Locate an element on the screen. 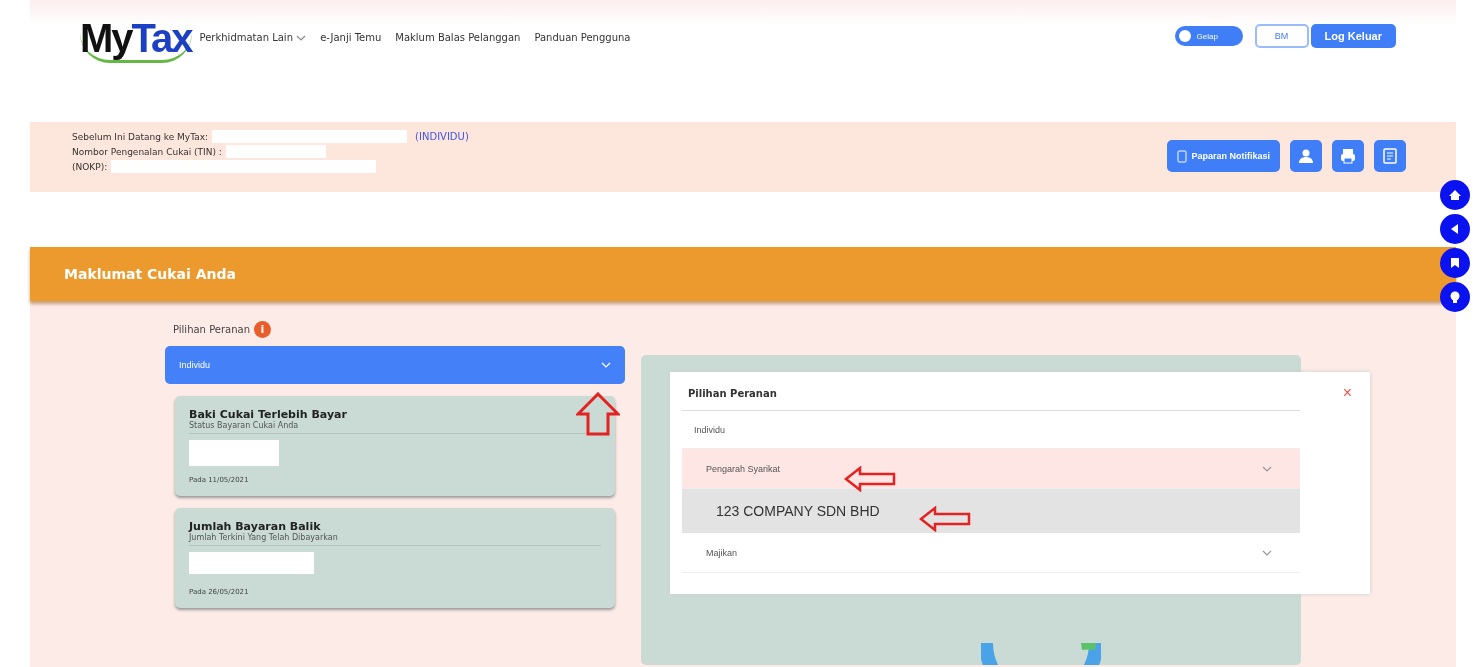 The height and width of the screenshot is (667, 1476). logout-button: Log Keluar is located at coordinates (1353, 36).